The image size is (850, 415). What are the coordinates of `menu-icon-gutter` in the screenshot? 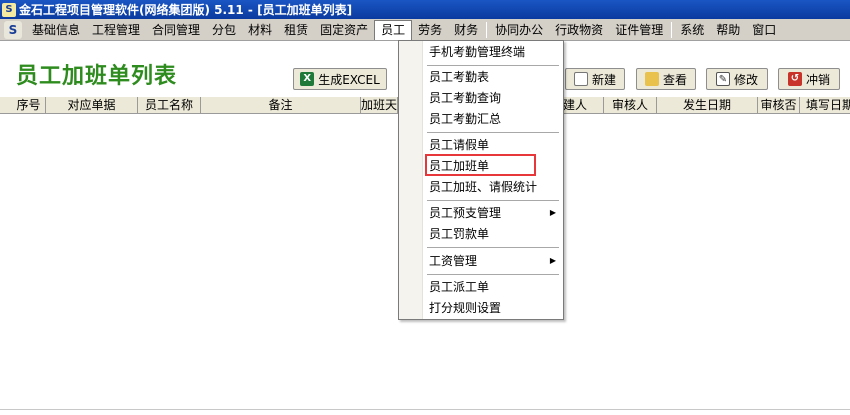 It's located at (411, 180).